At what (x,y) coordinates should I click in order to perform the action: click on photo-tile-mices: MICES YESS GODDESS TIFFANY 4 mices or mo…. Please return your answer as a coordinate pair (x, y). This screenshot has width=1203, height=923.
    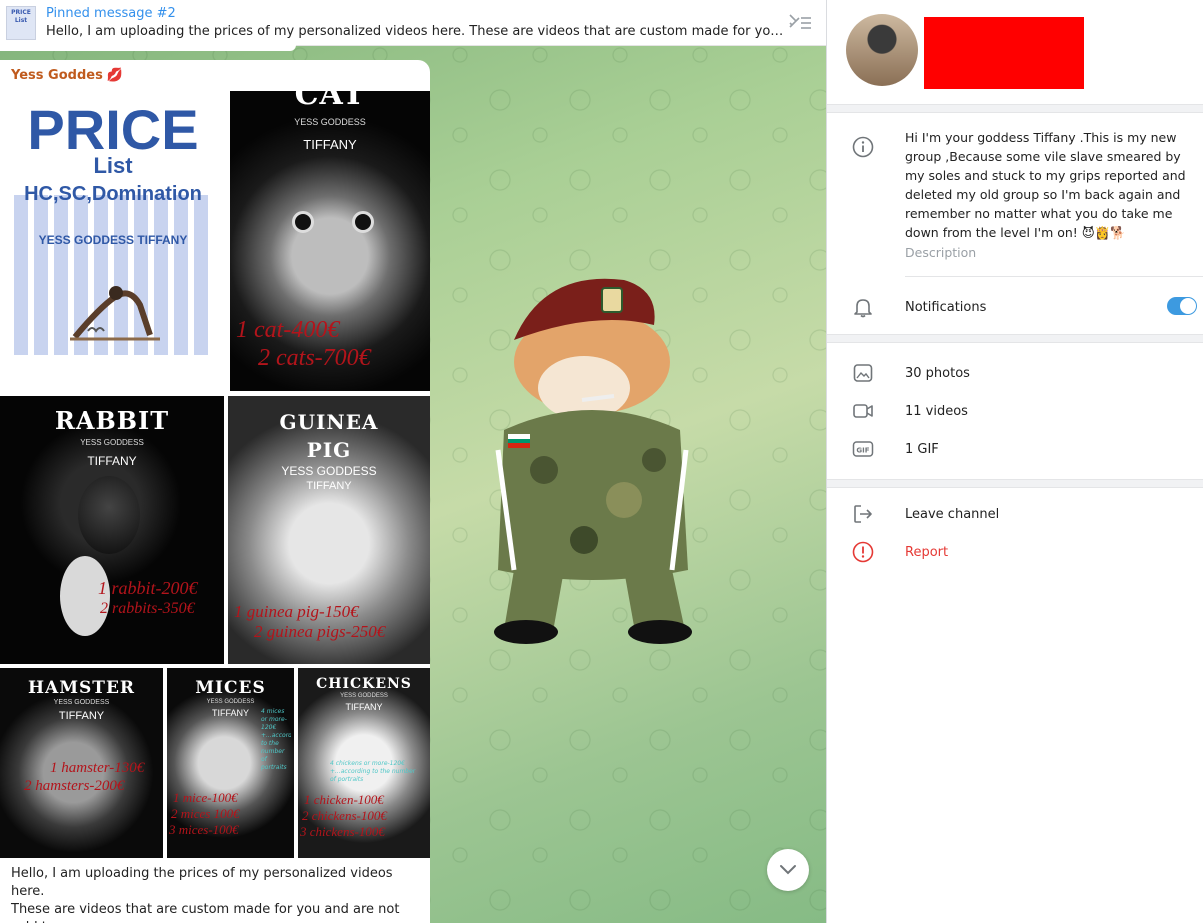
    Looking at the image, I should click on (230, 763).